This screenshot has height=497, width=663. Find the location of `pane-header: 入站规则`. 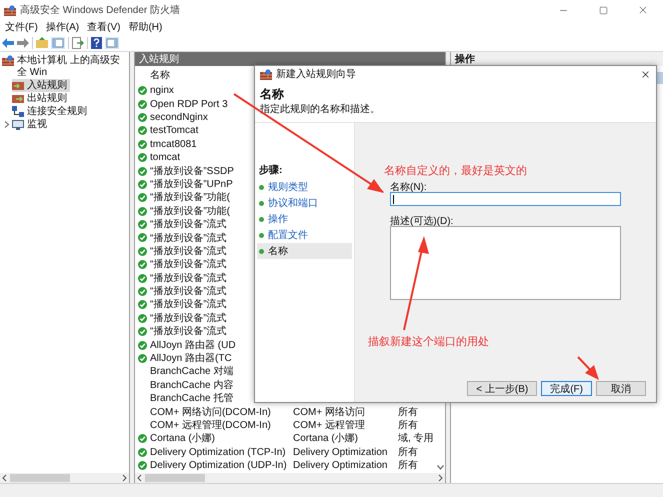

pane-header: 入站规则 is located at coordinates (290, 59).